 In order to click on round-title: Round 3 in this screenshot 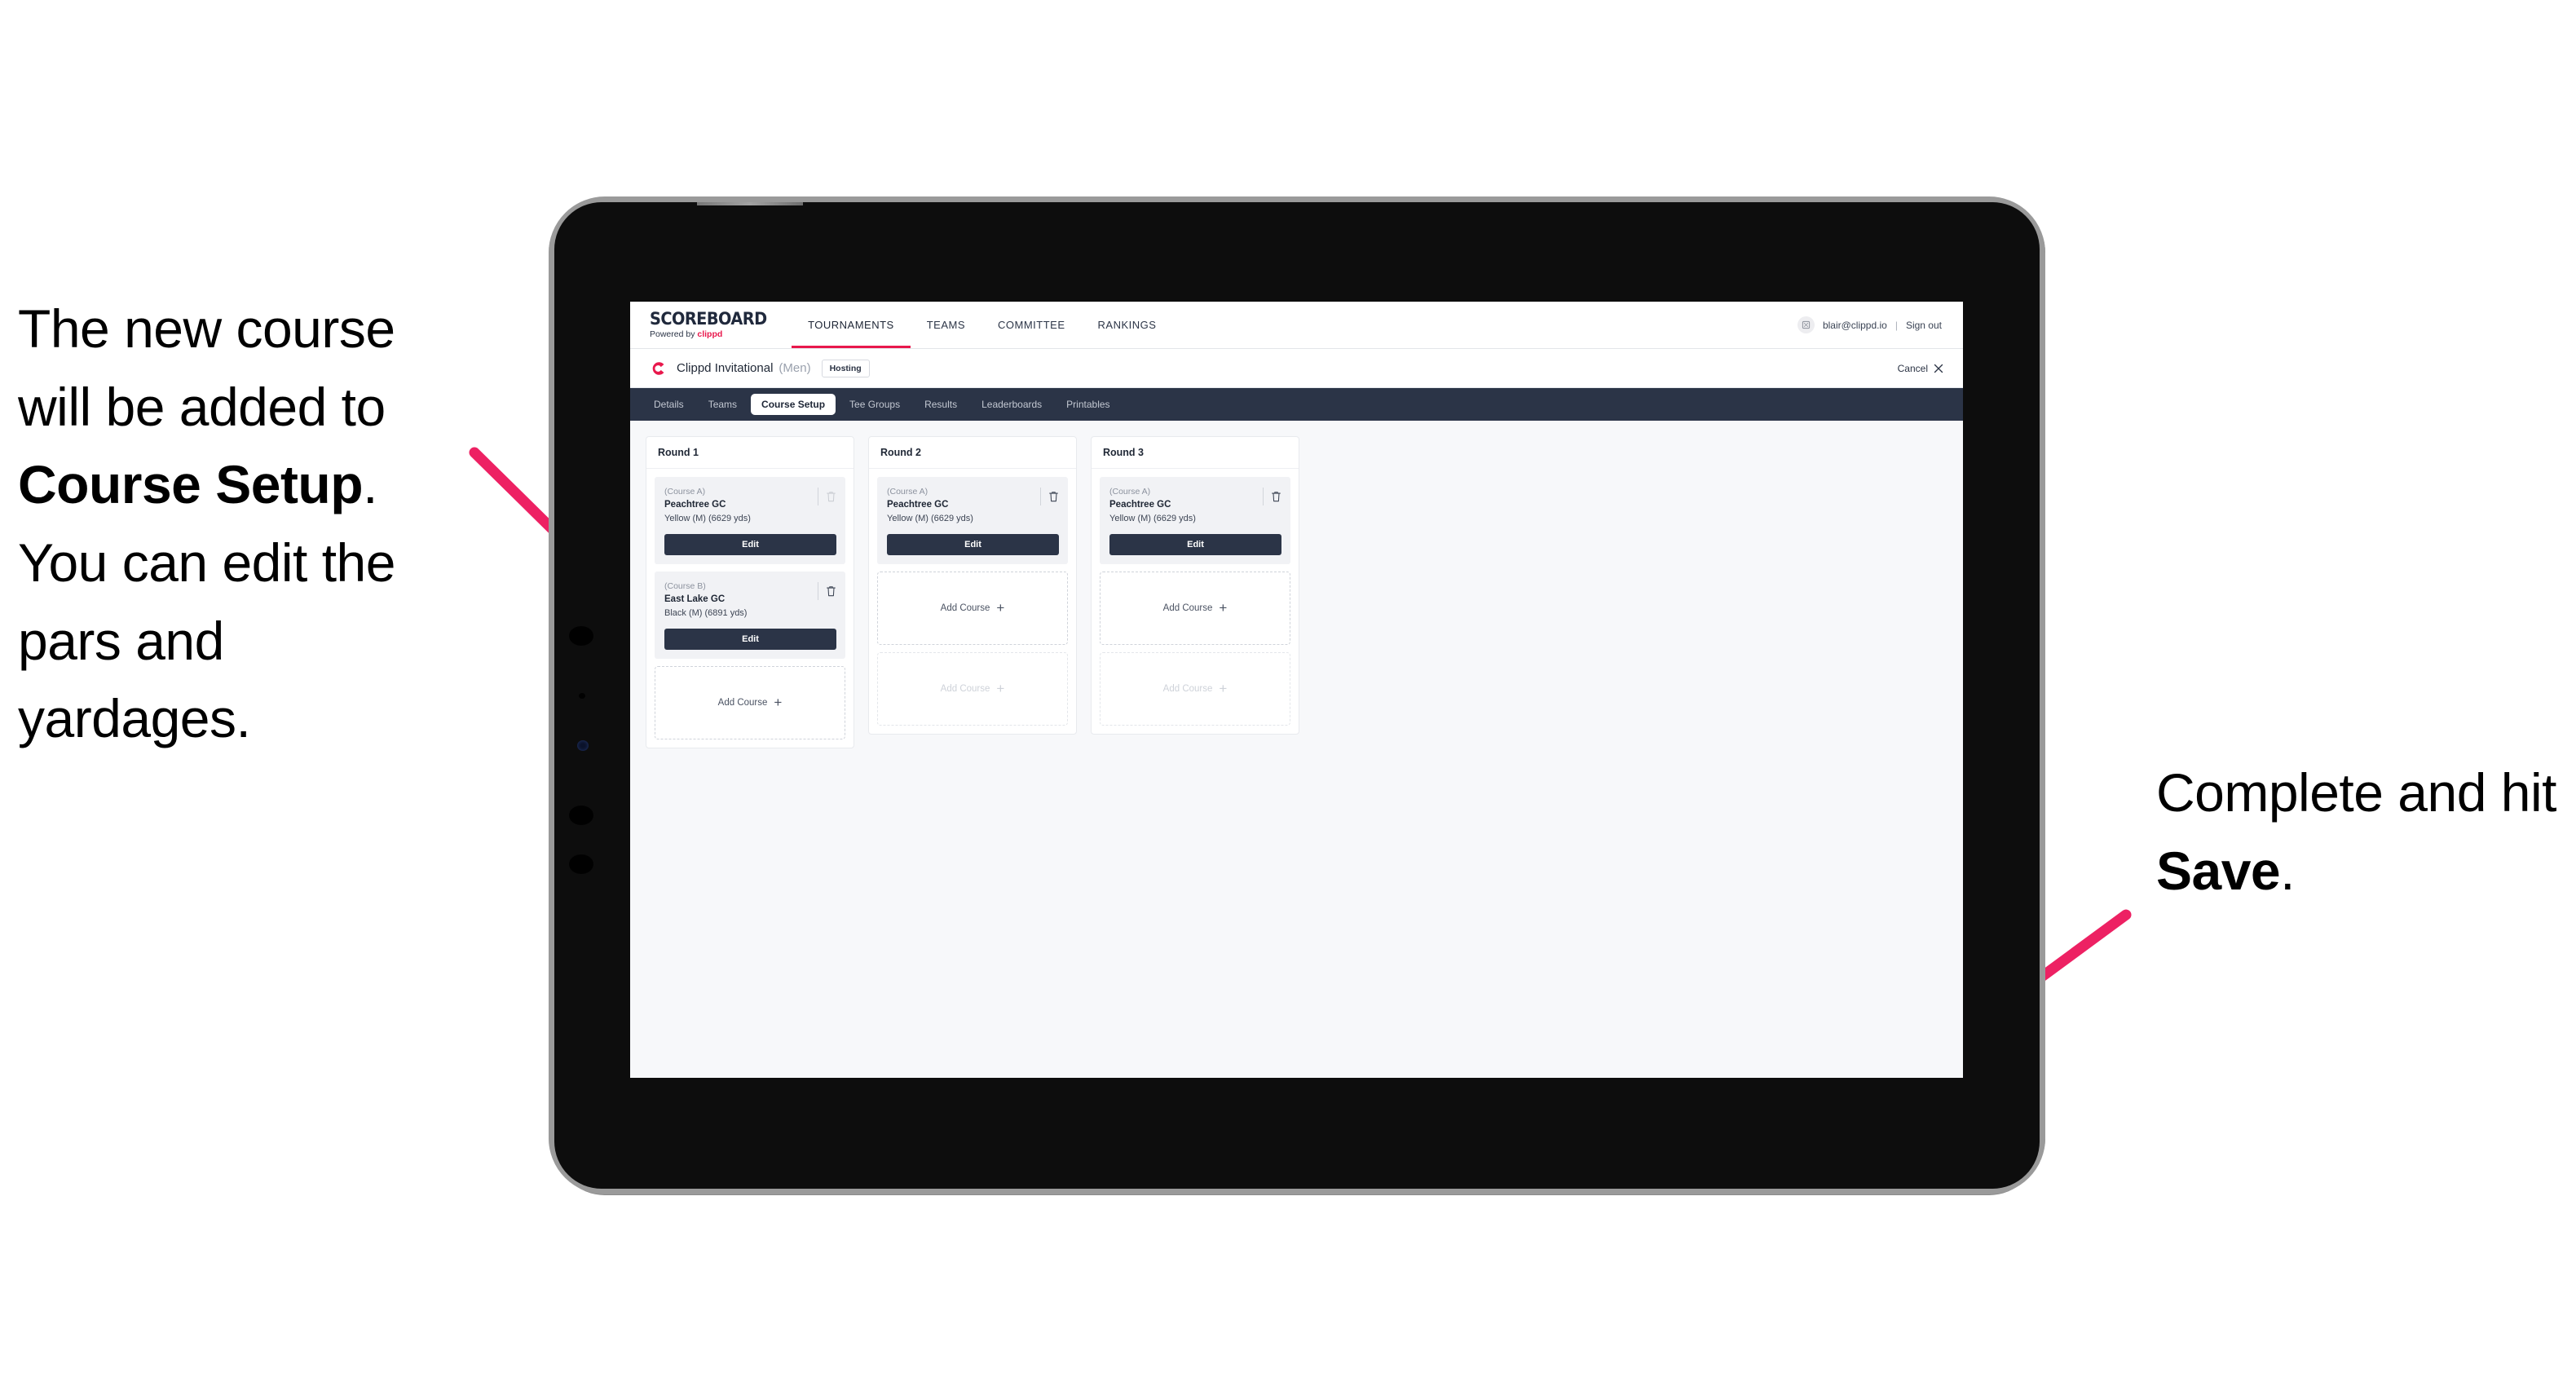, I will do `click(1195, 453)`.